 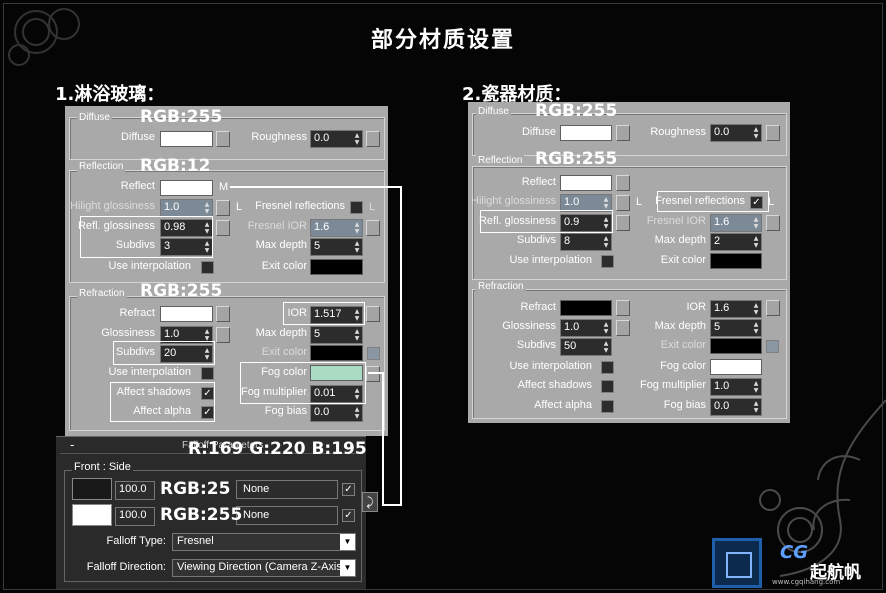 What do you see at coordinates (264, 568) in the screenshot?
I see `falloff-direction-dropdown: Viewing Direction (Camera Z-Axis) ▼` at bounding box center [264, 568].